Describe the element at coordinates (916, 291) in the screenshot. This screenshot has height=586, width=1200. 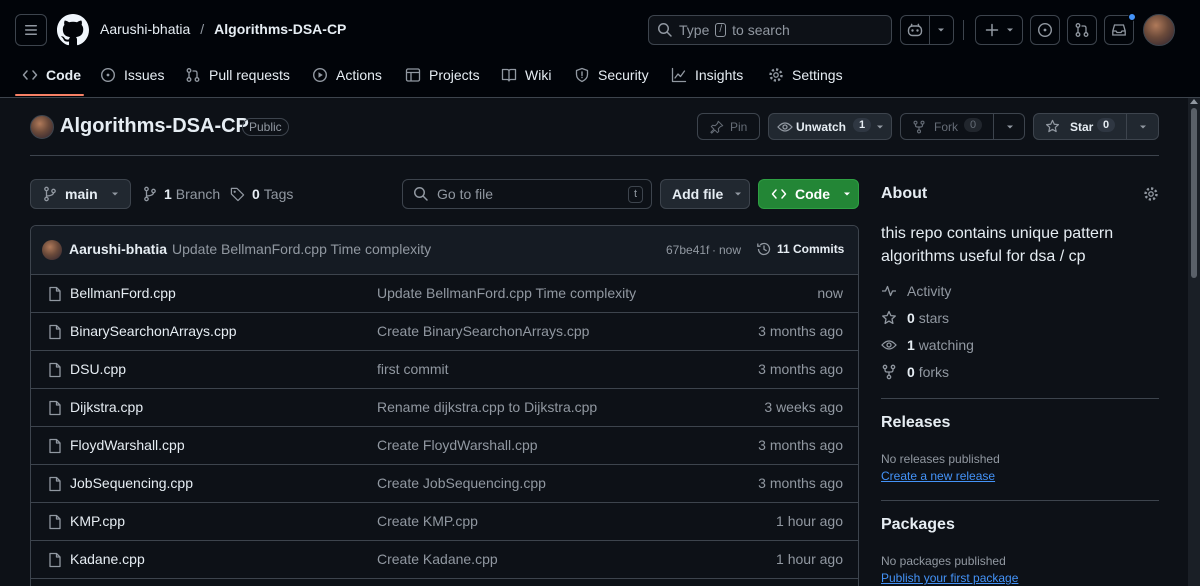
I see `activity-link: Activity` at that location.